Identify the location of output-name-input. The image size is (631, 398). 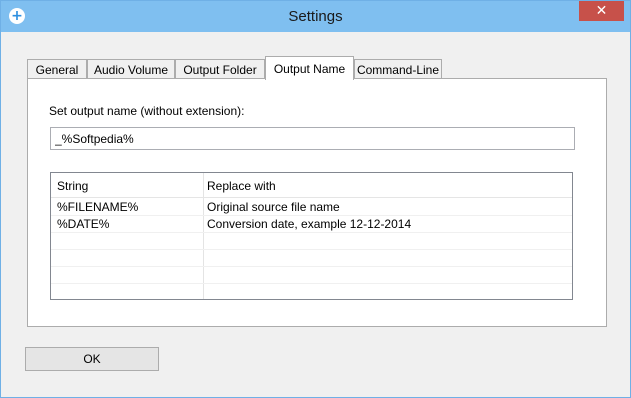
(312, 138).